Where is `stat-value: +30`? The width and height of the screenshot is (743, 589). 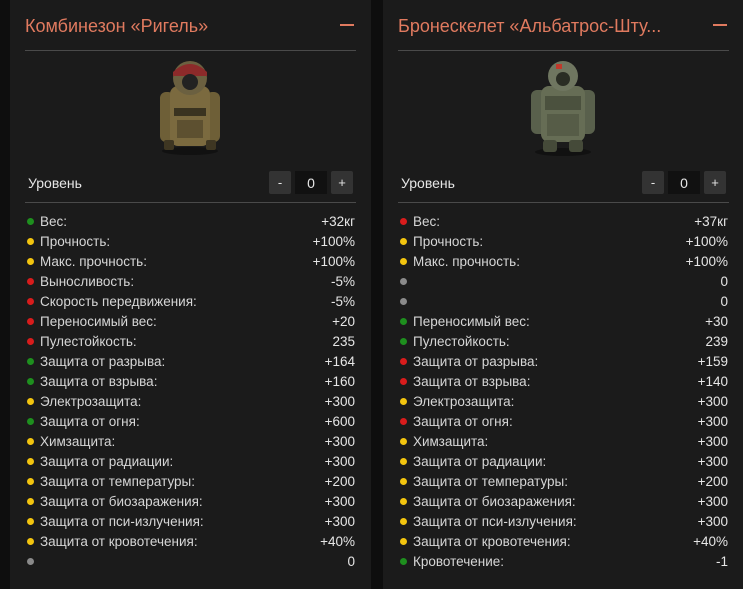 stat-value: +30 is located at coordinates (716, 321).